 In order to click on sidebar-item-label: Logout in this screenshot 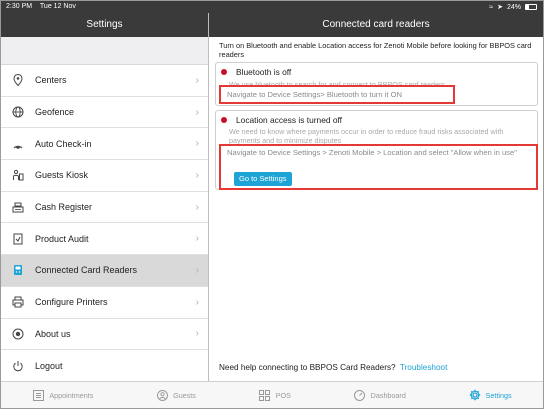, I will do `click(49, 365)`.